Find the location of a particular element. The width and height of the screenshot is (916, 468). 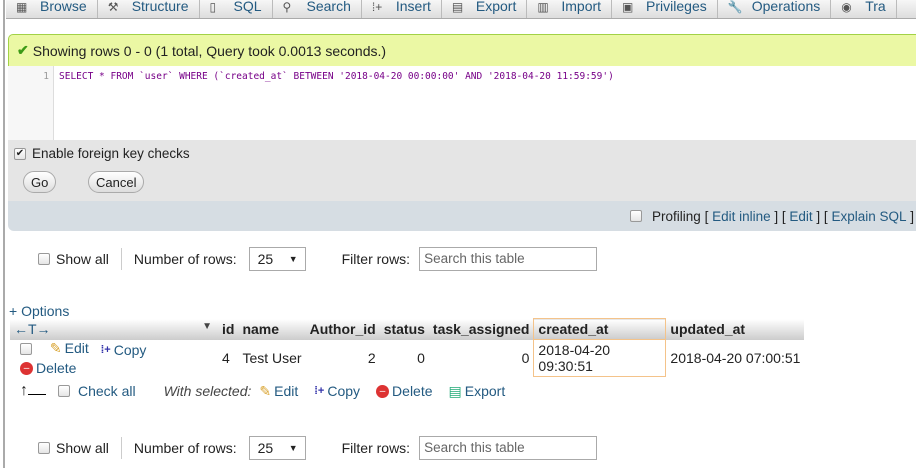

cell-name: Test User is located at coordinates (271, 358).